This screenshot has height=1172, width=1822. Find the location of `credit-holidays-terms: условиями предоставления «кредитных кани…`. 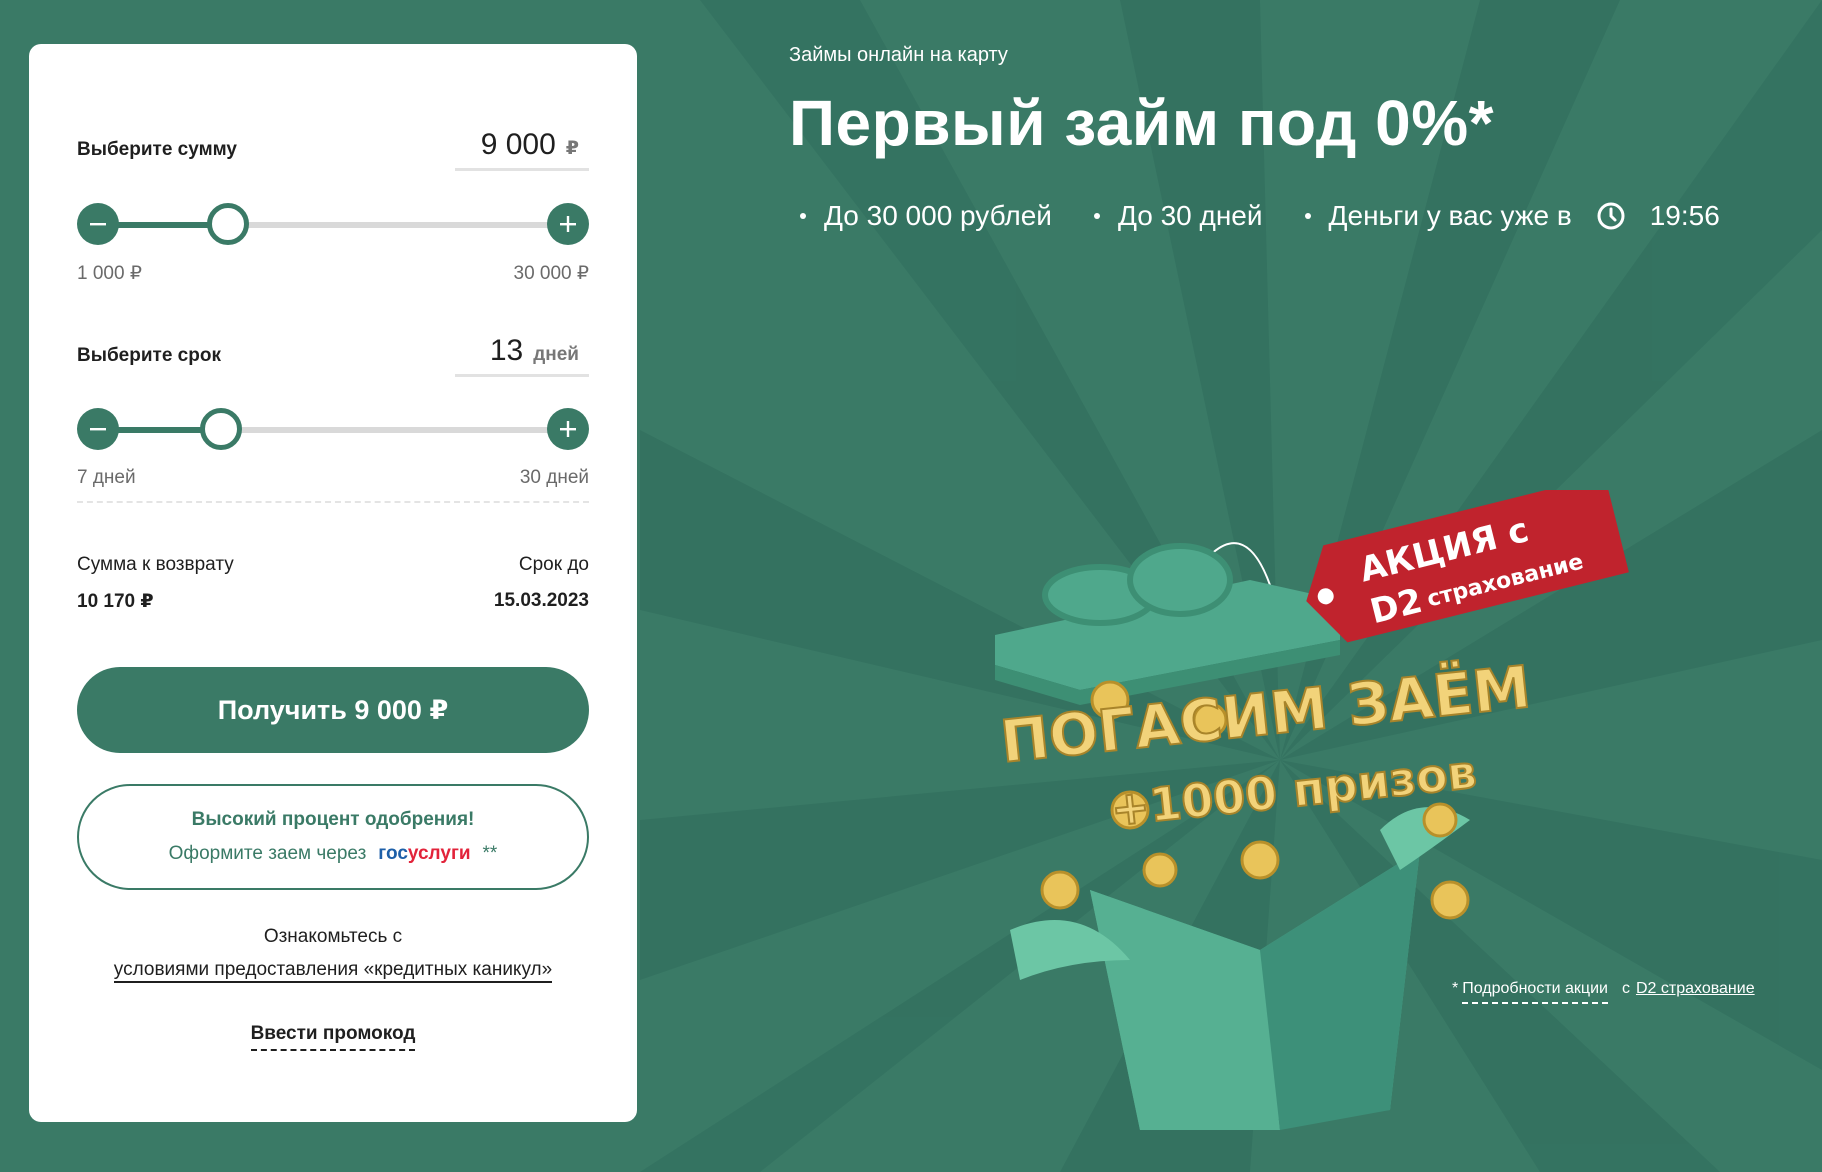

credit-holidays-terms: условиями предоставления «кредитных кани… is located at coordinates (333, 971).